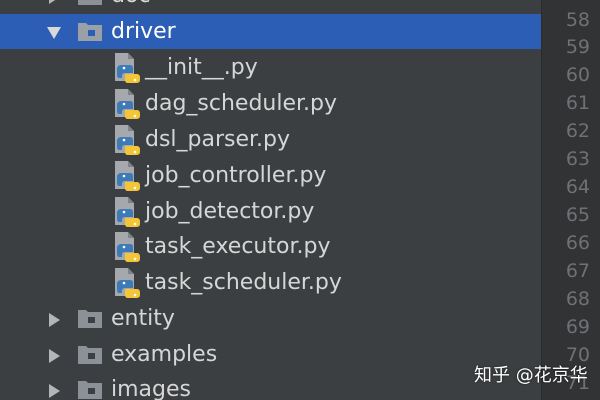 The image size is (600, 400). I want to click on tree-folder-examples: examples, so click(270, 354).